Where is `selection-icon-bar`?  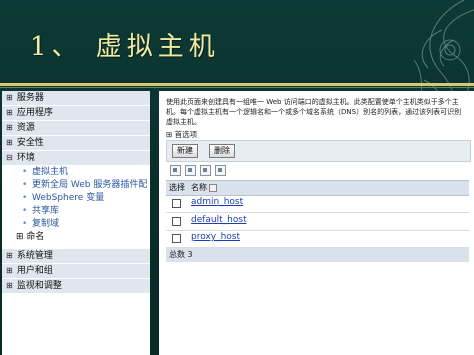 selection-icon-bar is located at coordinates (317, 171).